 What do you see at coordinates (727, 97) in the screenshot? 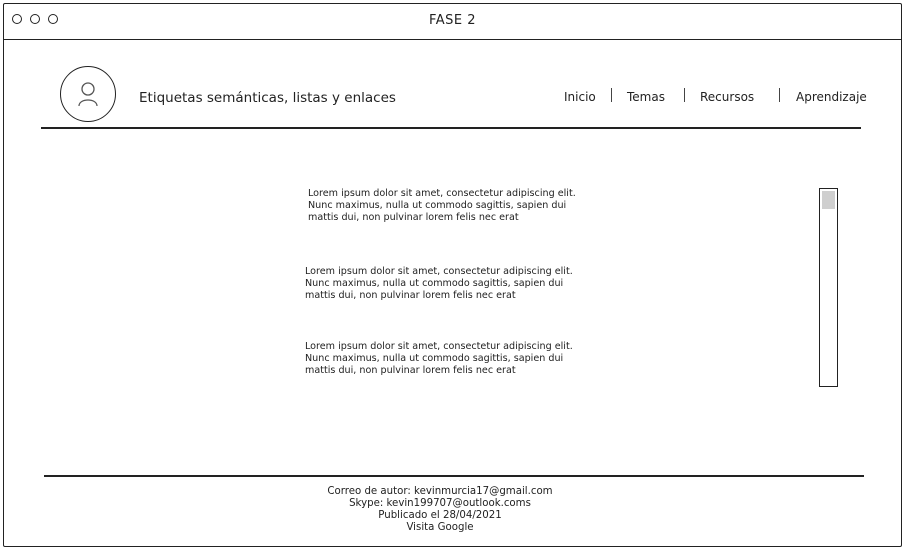
I see `nav-link-recursos: Recursos` at bounding box center [727, 97].